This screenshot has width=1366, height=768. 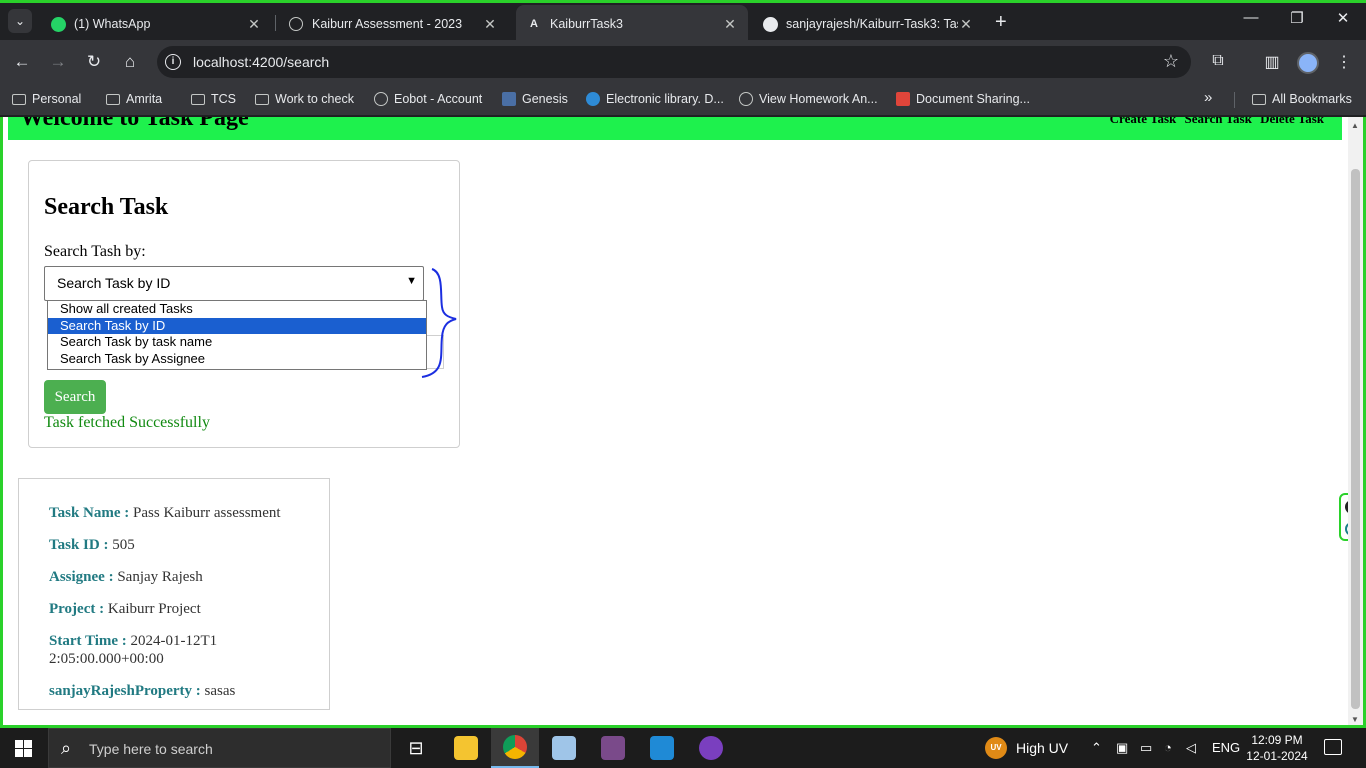 What do you see at coordinates (1191, 748) in the screenshot?
I see `volume-icon: ◁` at bounding box center [1191, 748].